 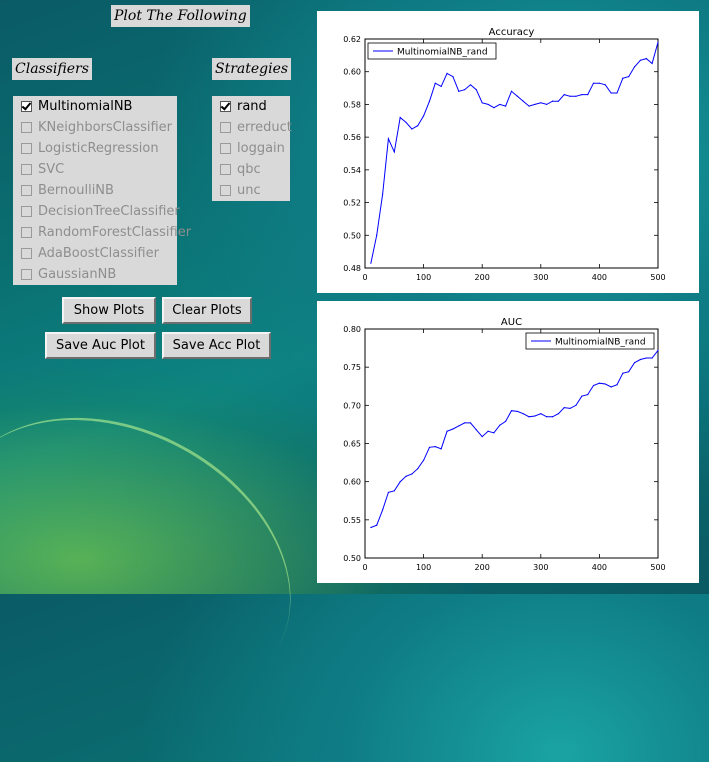 I want to click on classifiers-heading: Classifiers, so click(x=52, y=69).